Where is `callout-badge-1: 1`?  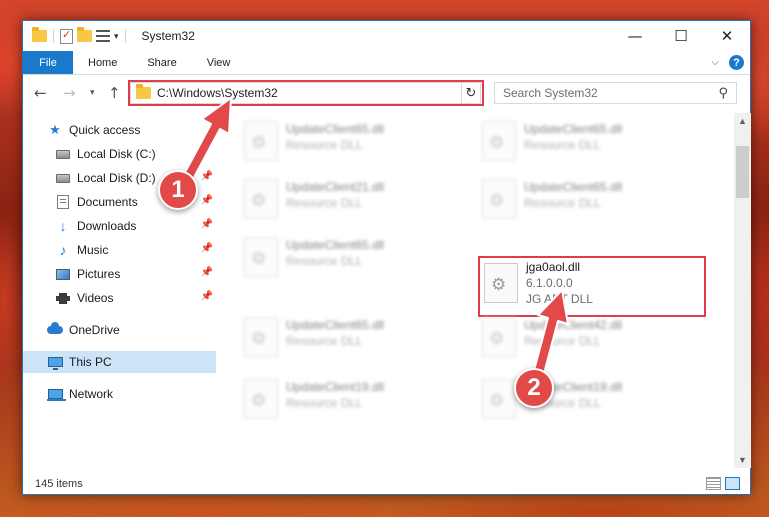
callout-badge-1: 1 is located at coordinates (178, 190).